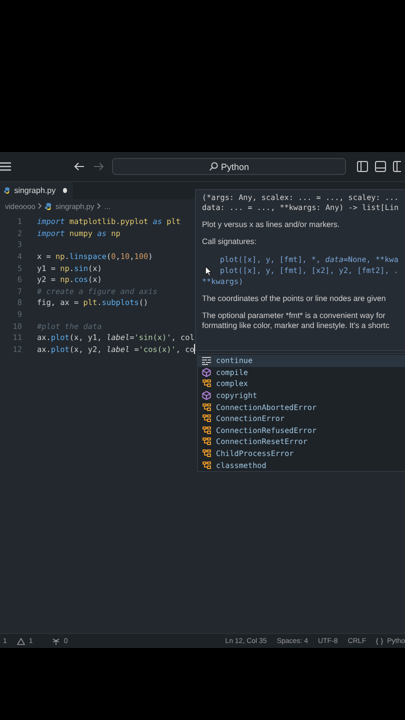 The height and width of the screenshot is (720, 405). I want to click on secondary-sidebar-icon, so click(397, 166).